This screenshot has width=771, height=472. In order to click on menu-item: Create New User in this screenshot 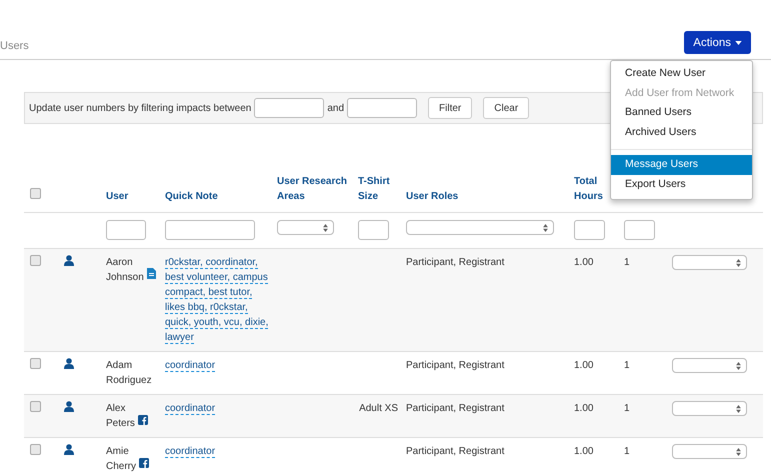, I will do `click(681, 74)`.